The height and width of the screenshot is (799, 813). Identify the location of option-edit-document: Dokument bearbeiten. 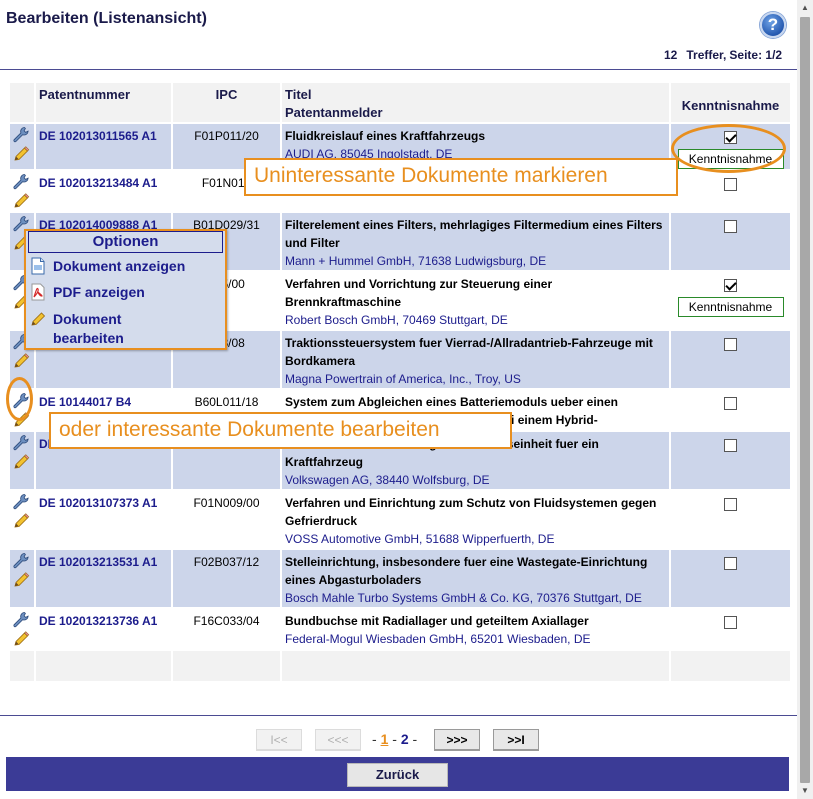
(91, 329).